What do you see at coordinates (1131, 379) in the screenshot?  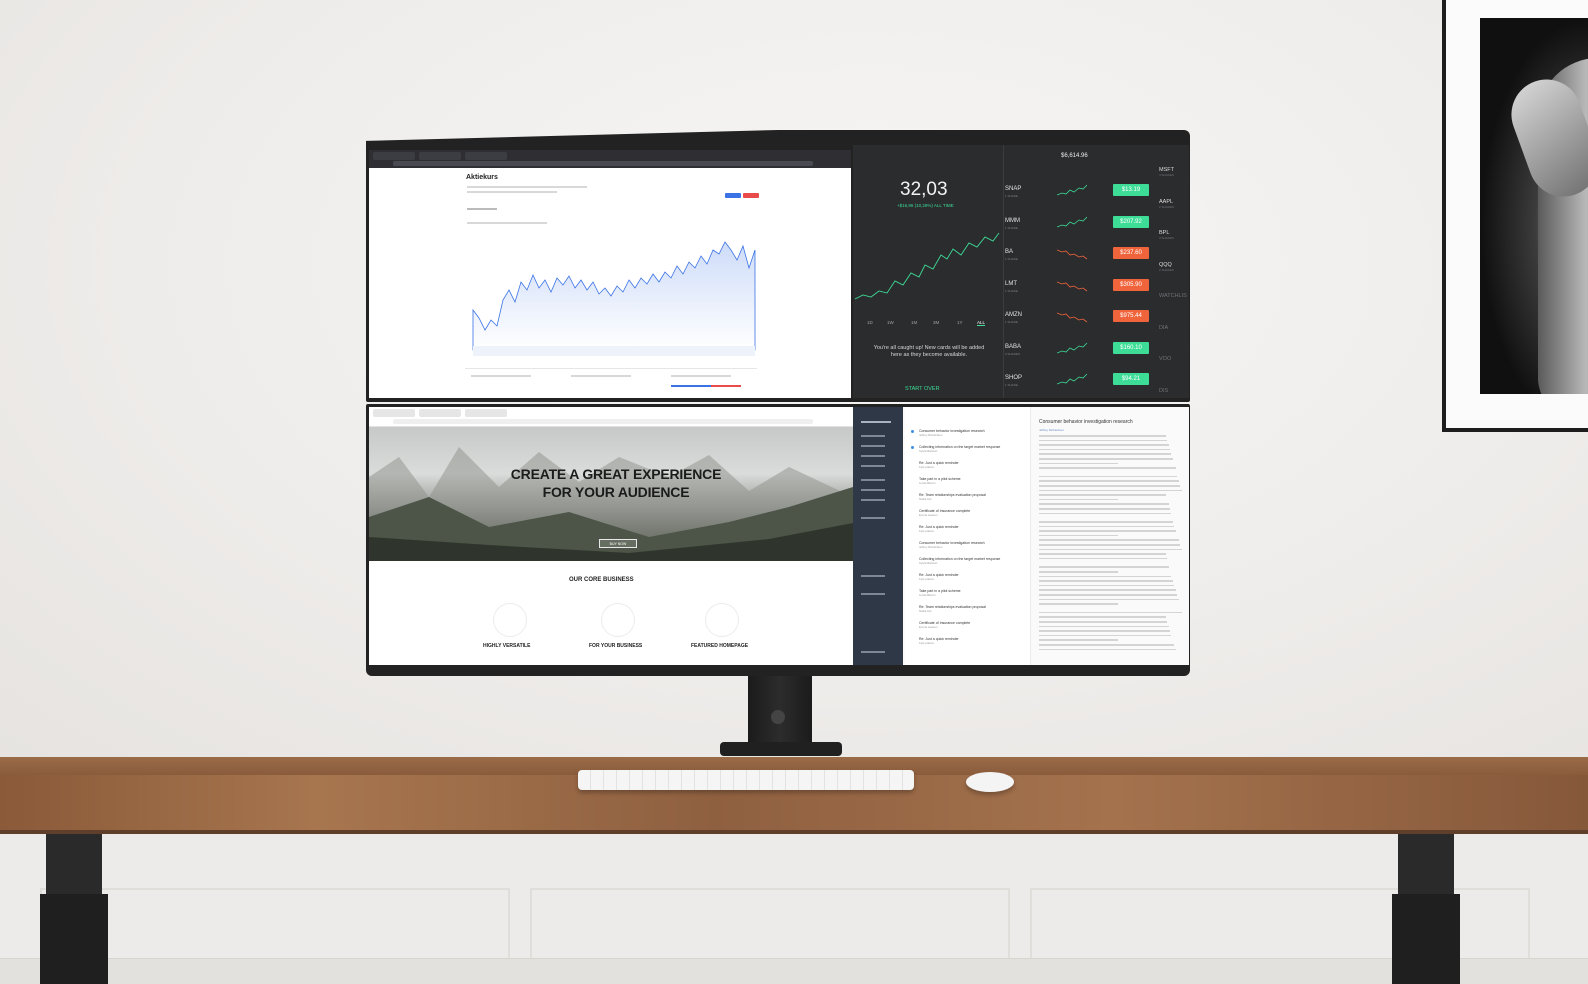 I see `stock-price-badge: $94.21` at bounding box center [1131, 379].